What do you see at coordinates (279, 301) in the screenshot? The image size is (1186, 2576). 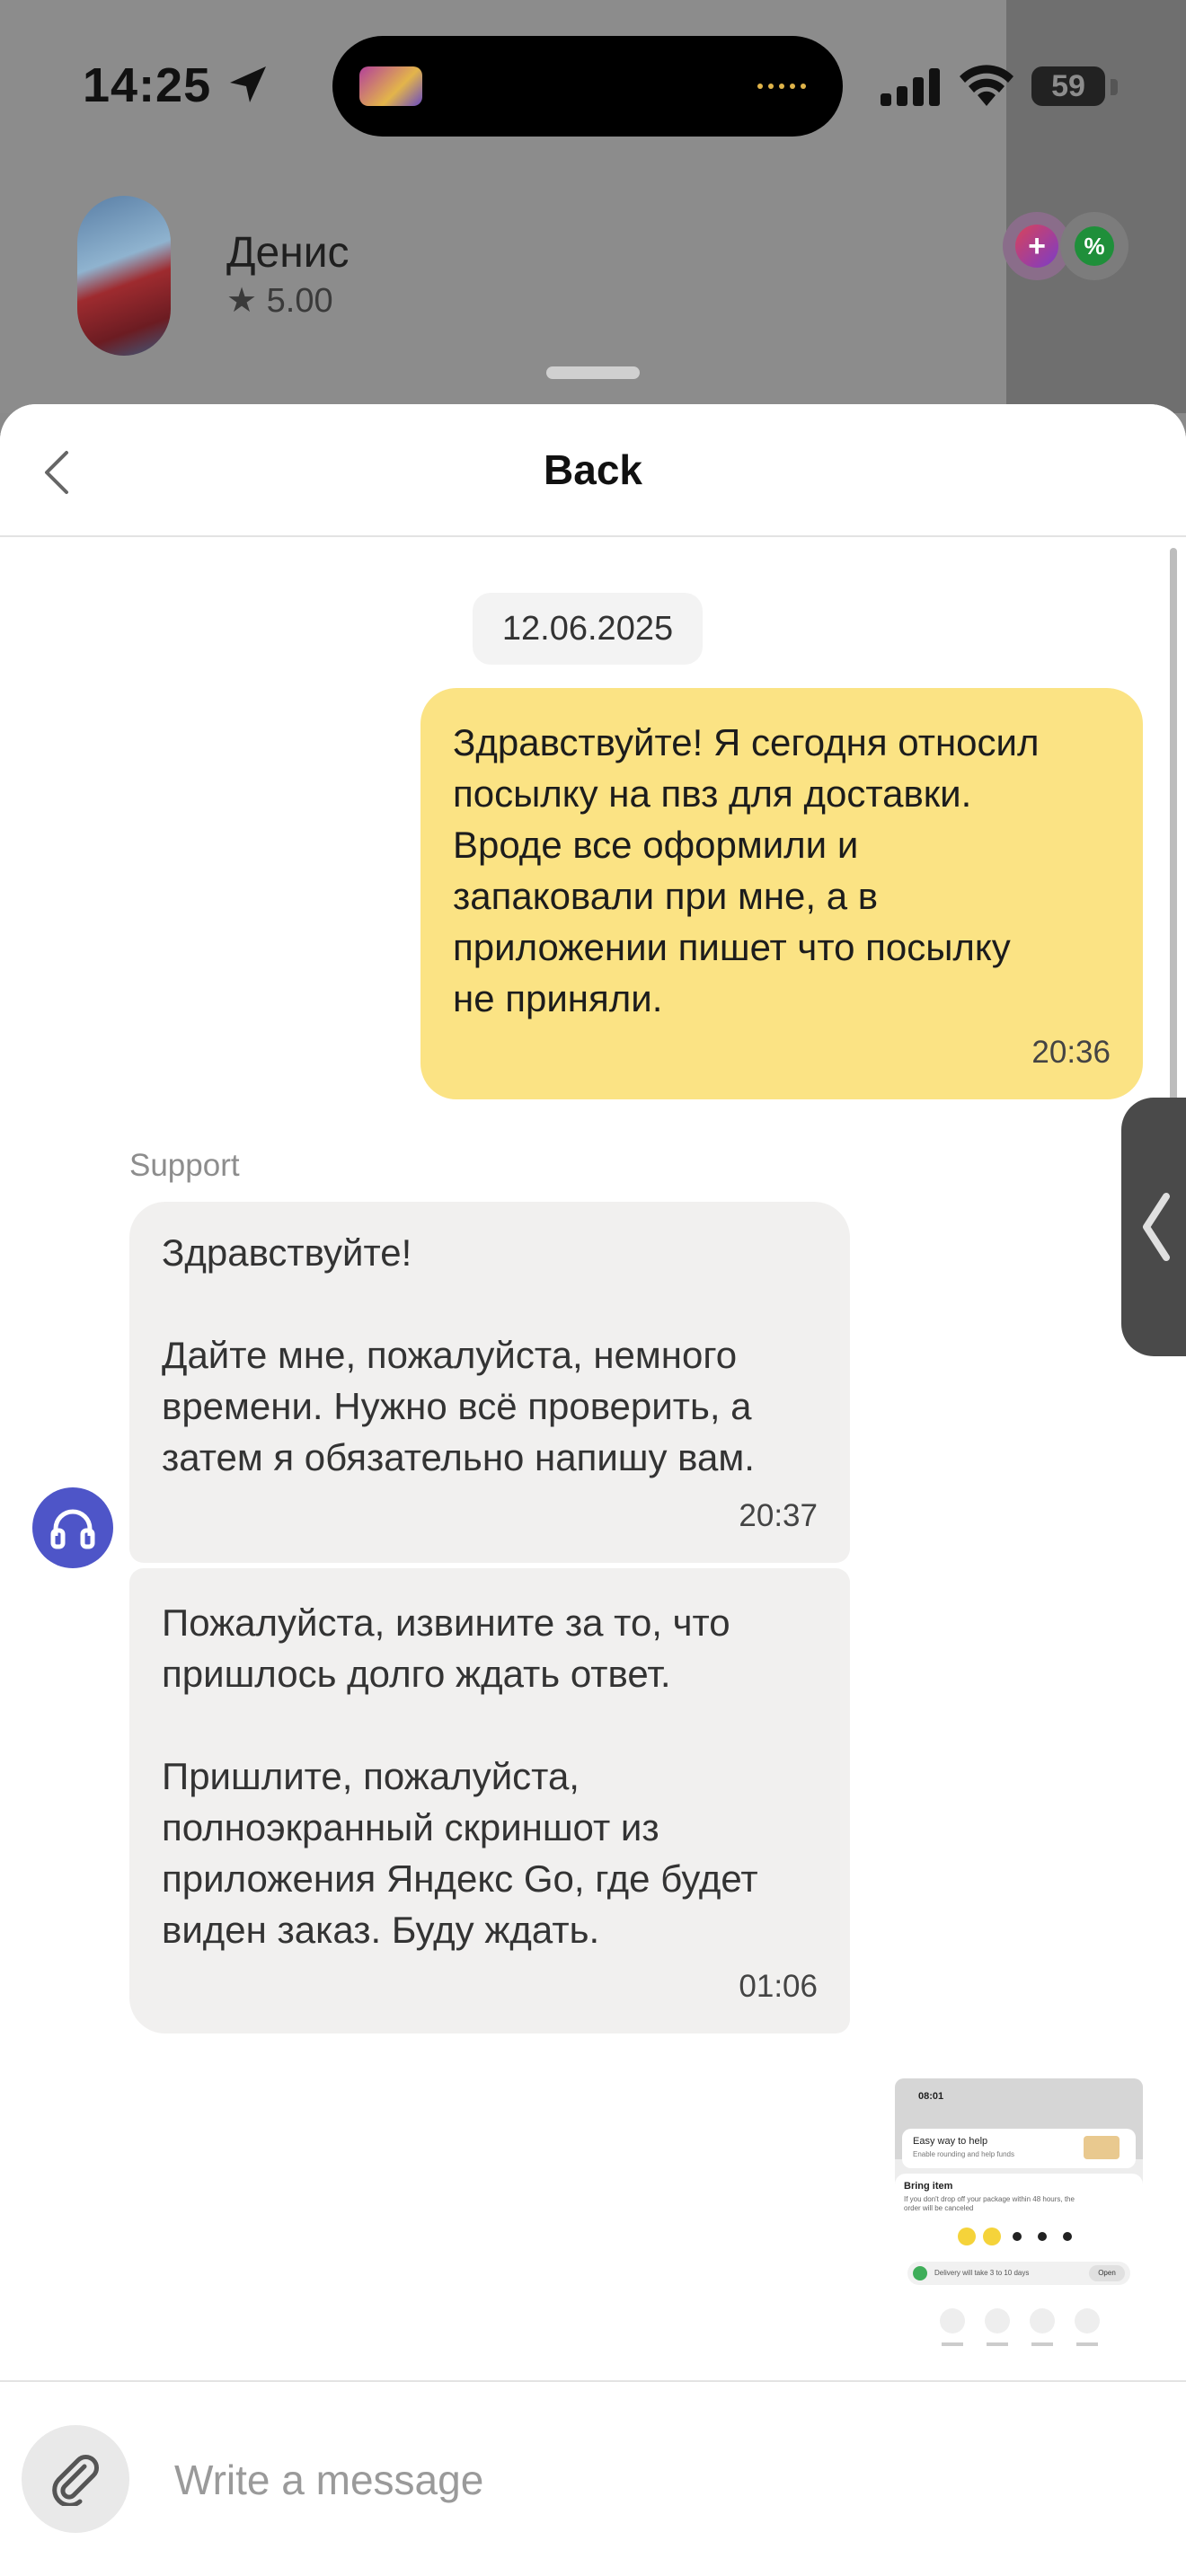 I see `driver-rating: ★ 5.00` at bounding box center [279, 301].